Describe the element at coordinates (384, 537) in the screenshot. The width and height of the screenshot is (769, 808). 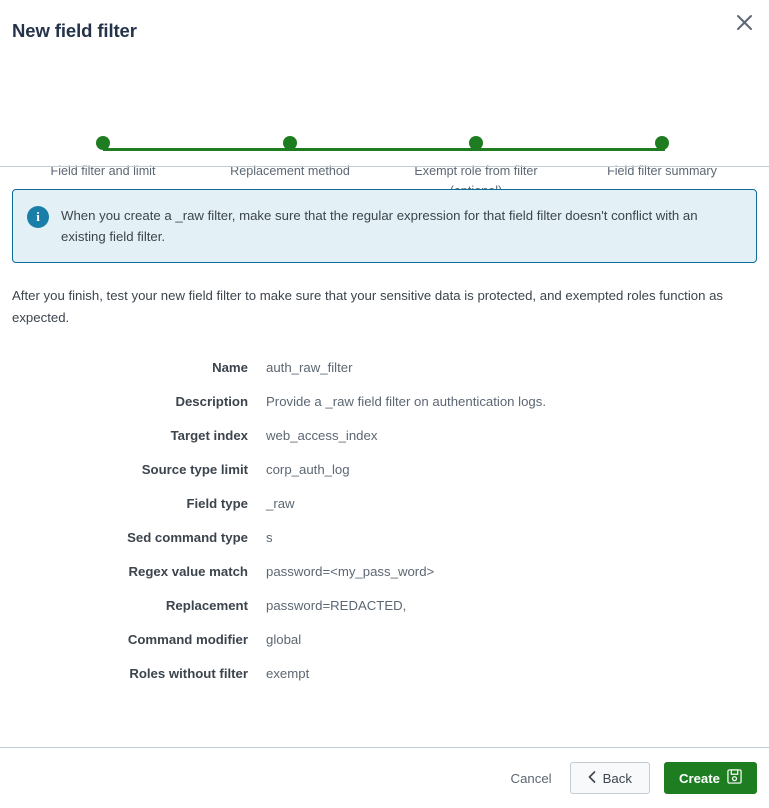
I see `summary-row: Sed command type s` at that location.